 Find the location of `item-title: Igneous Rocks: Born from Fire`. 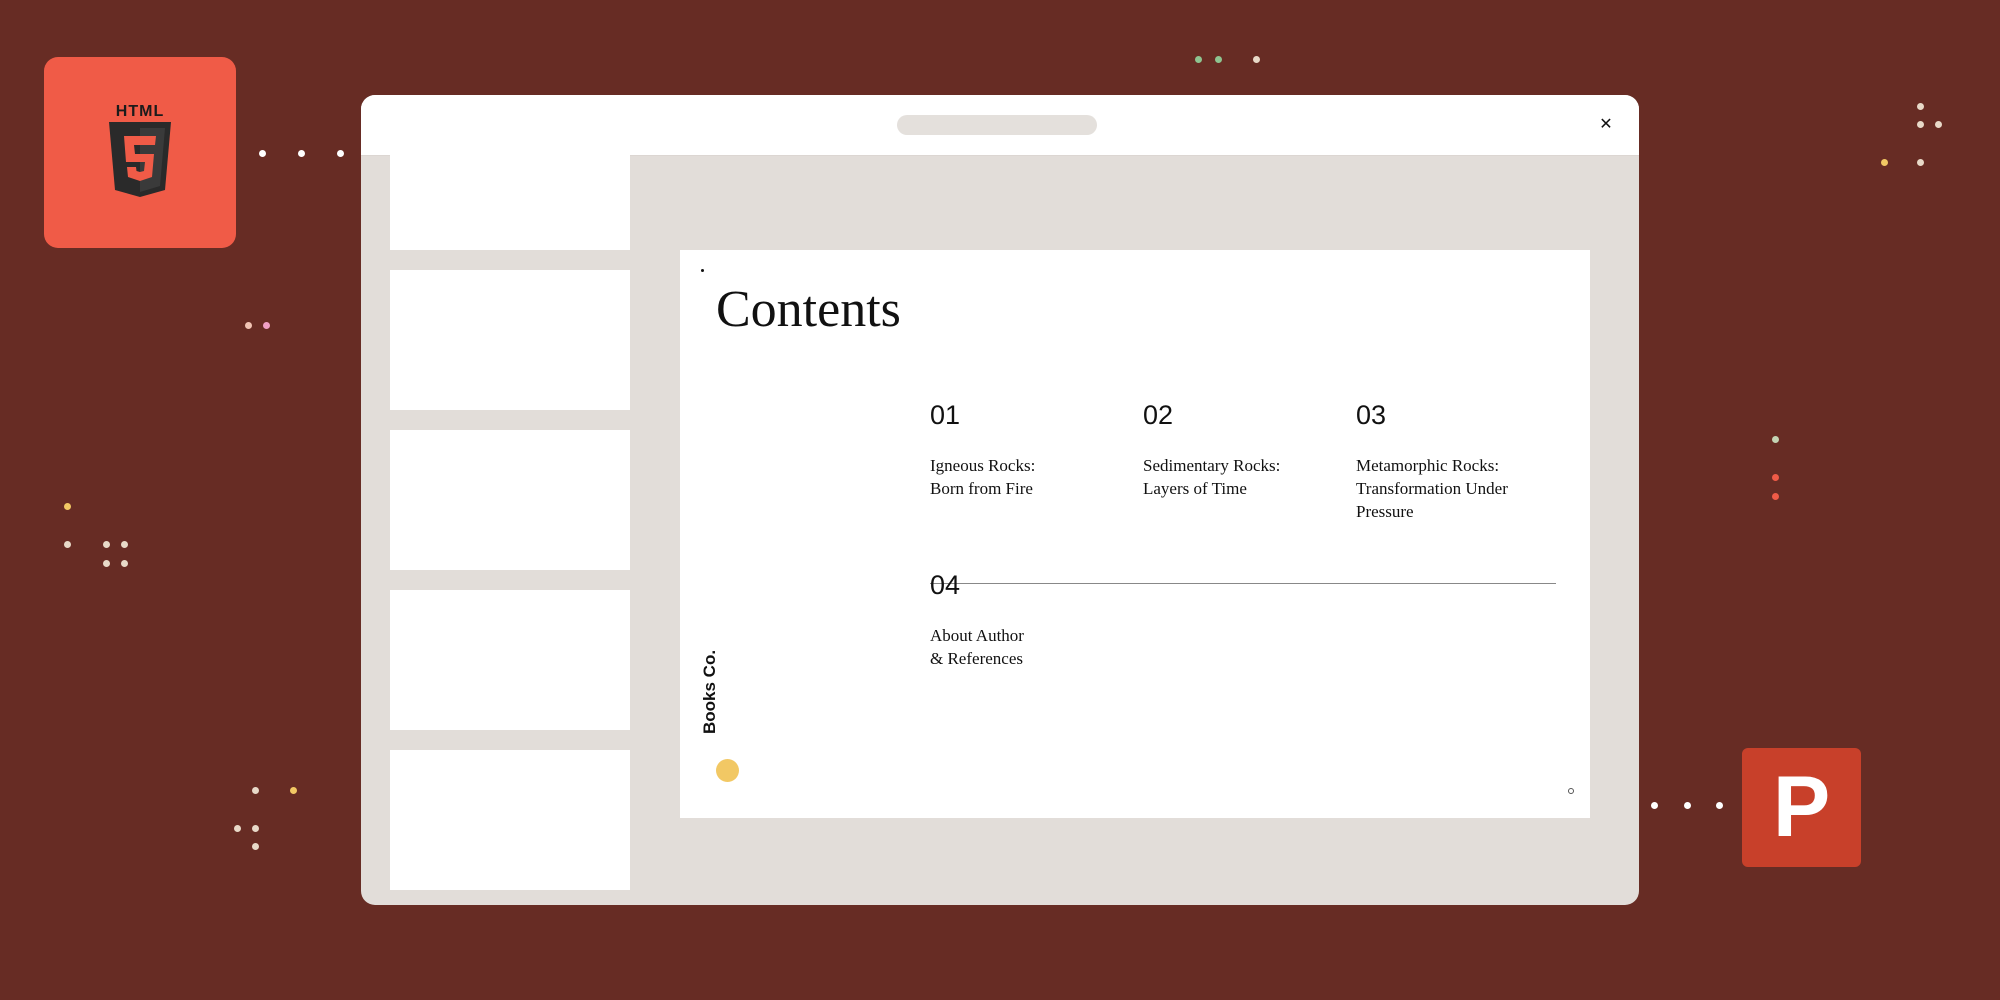

item-title: Igneous Rocks: Born from Fire is located at coordinates (982, 477).